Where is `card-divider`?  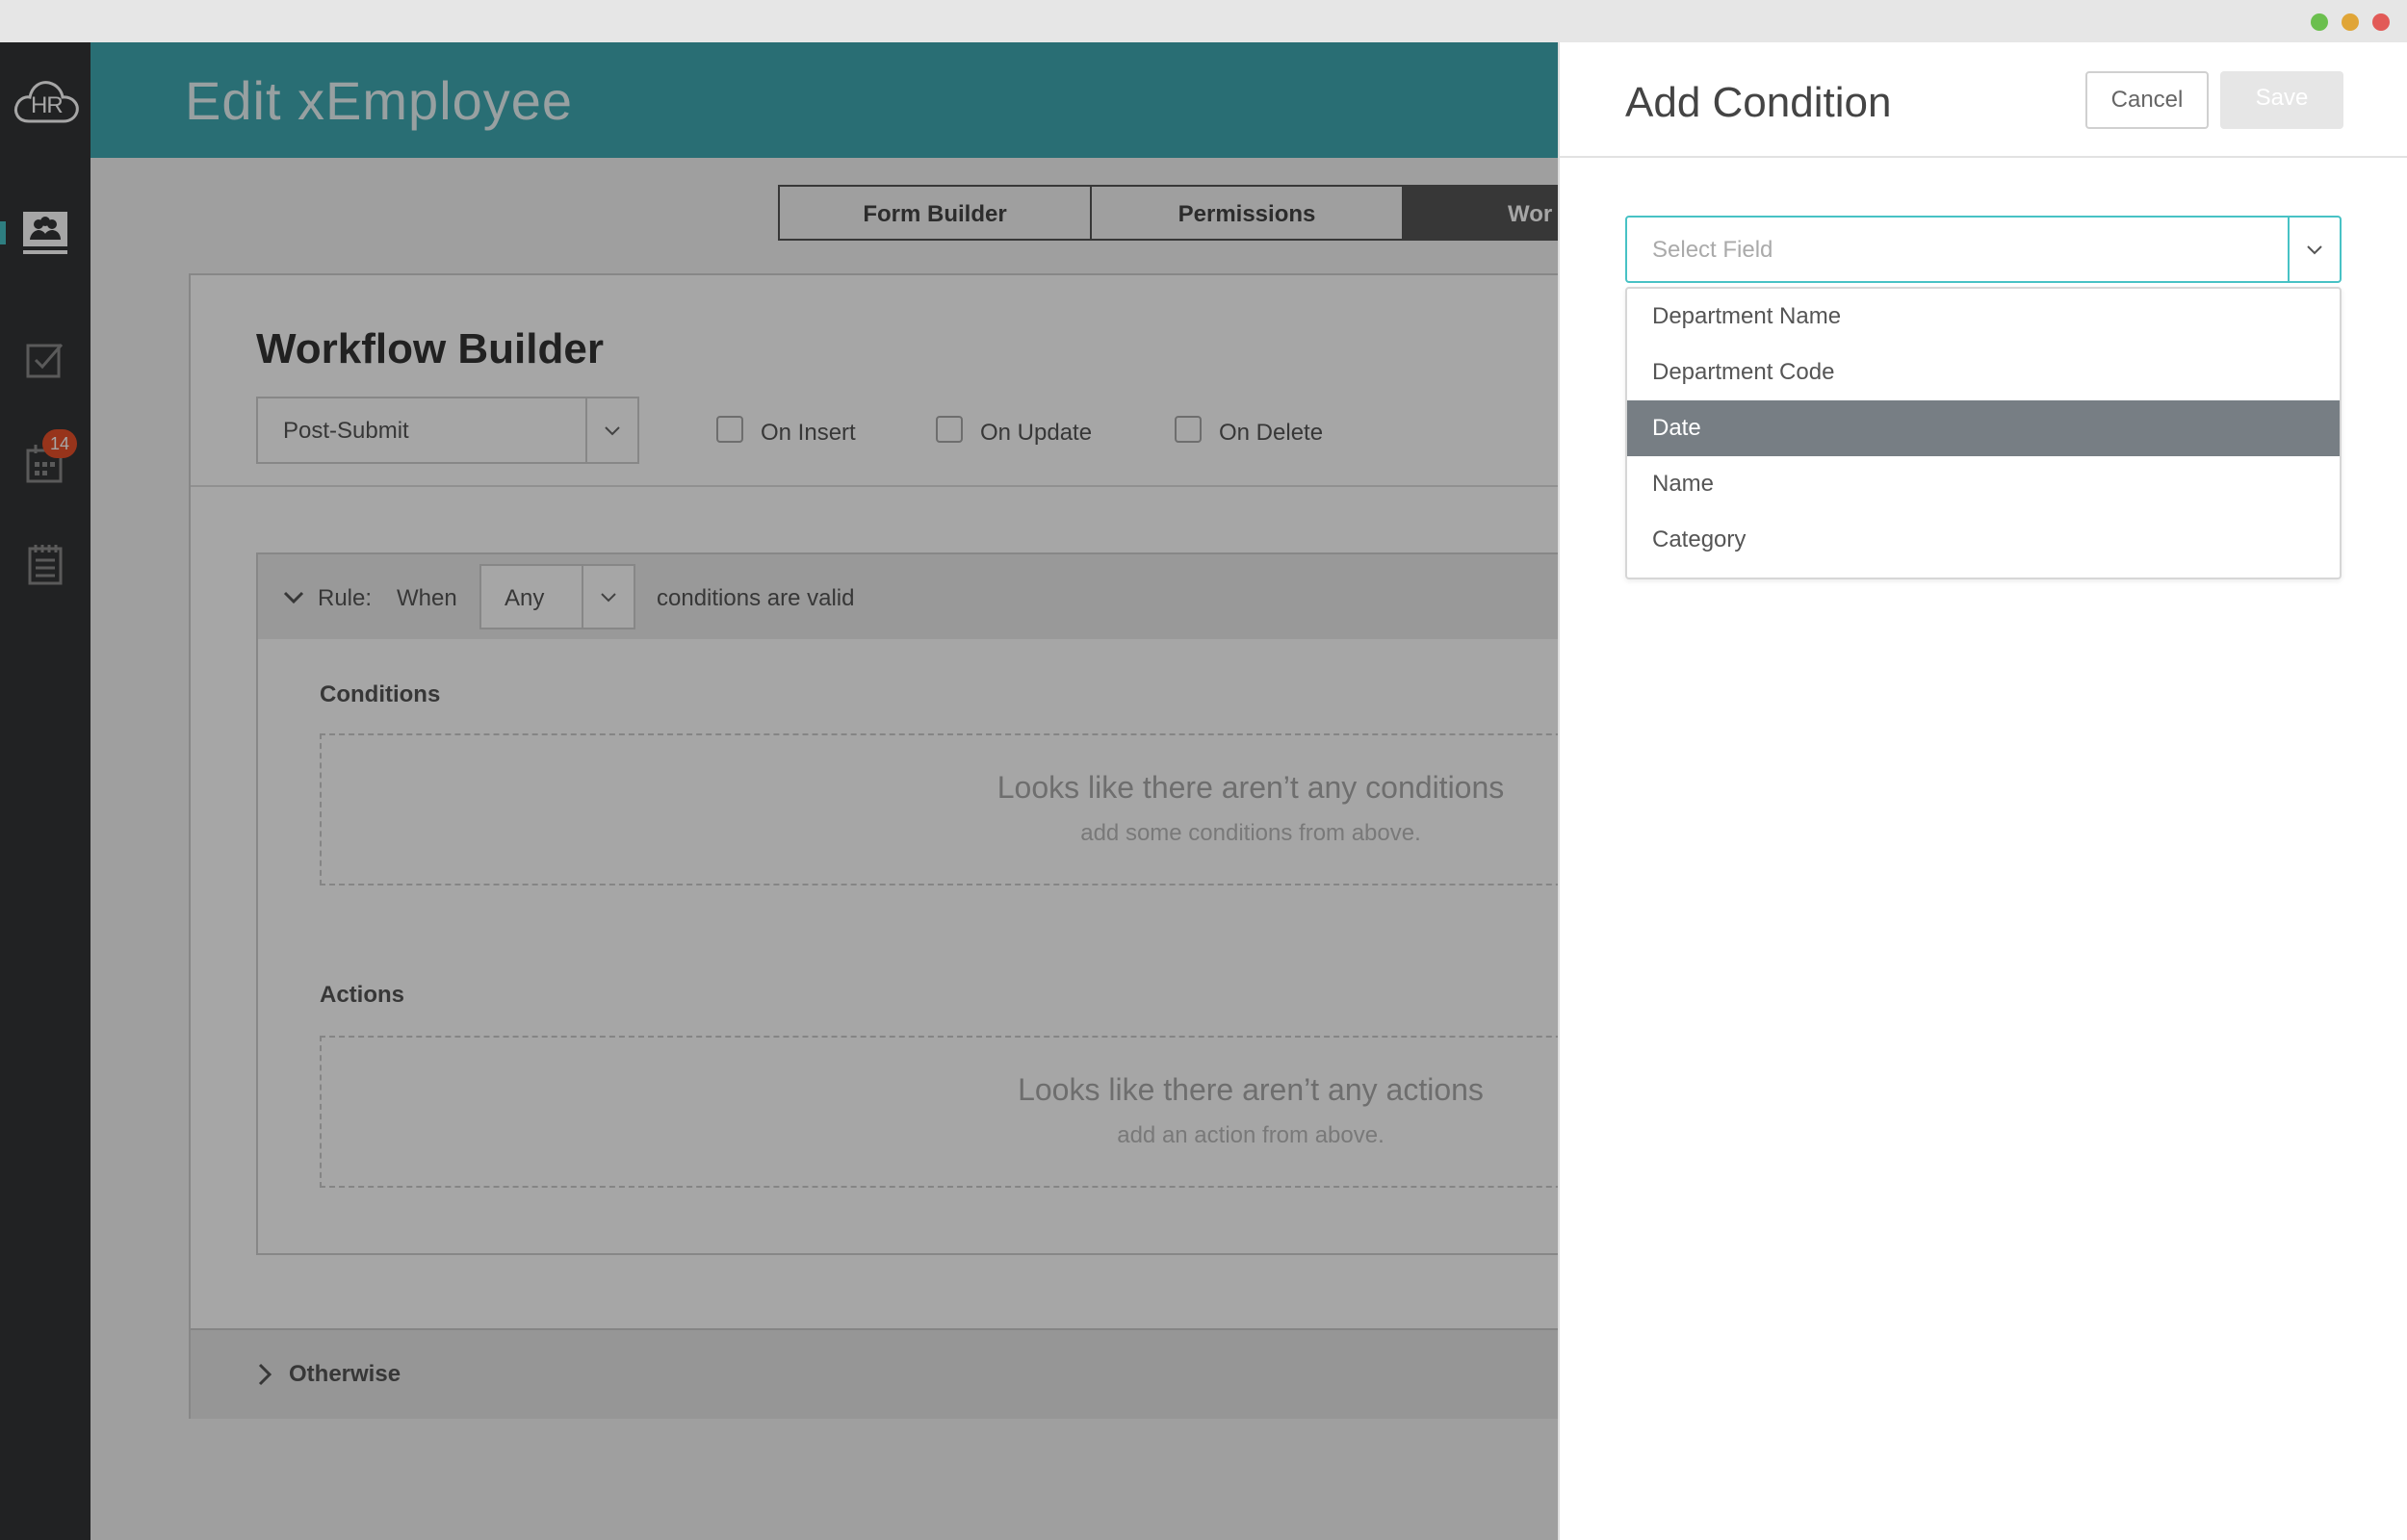
card-divider is located at coordinates (874, 486).